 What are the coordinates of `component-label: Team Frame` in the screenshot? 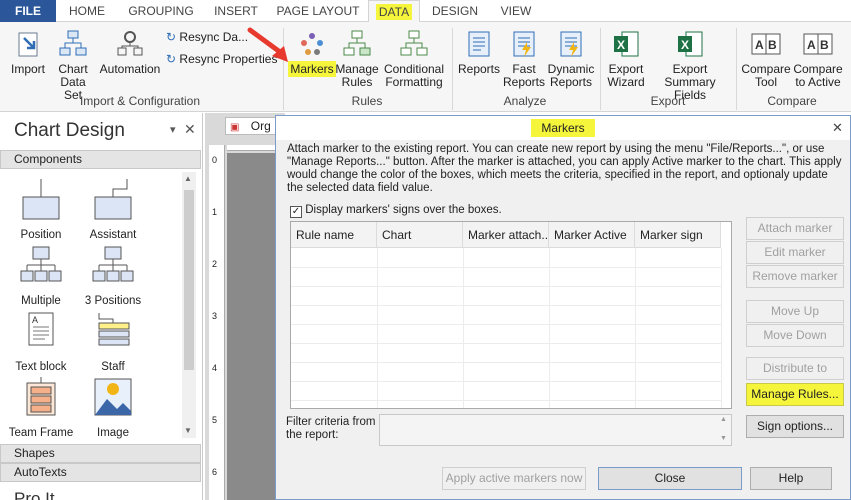 It's located at (41, 433).